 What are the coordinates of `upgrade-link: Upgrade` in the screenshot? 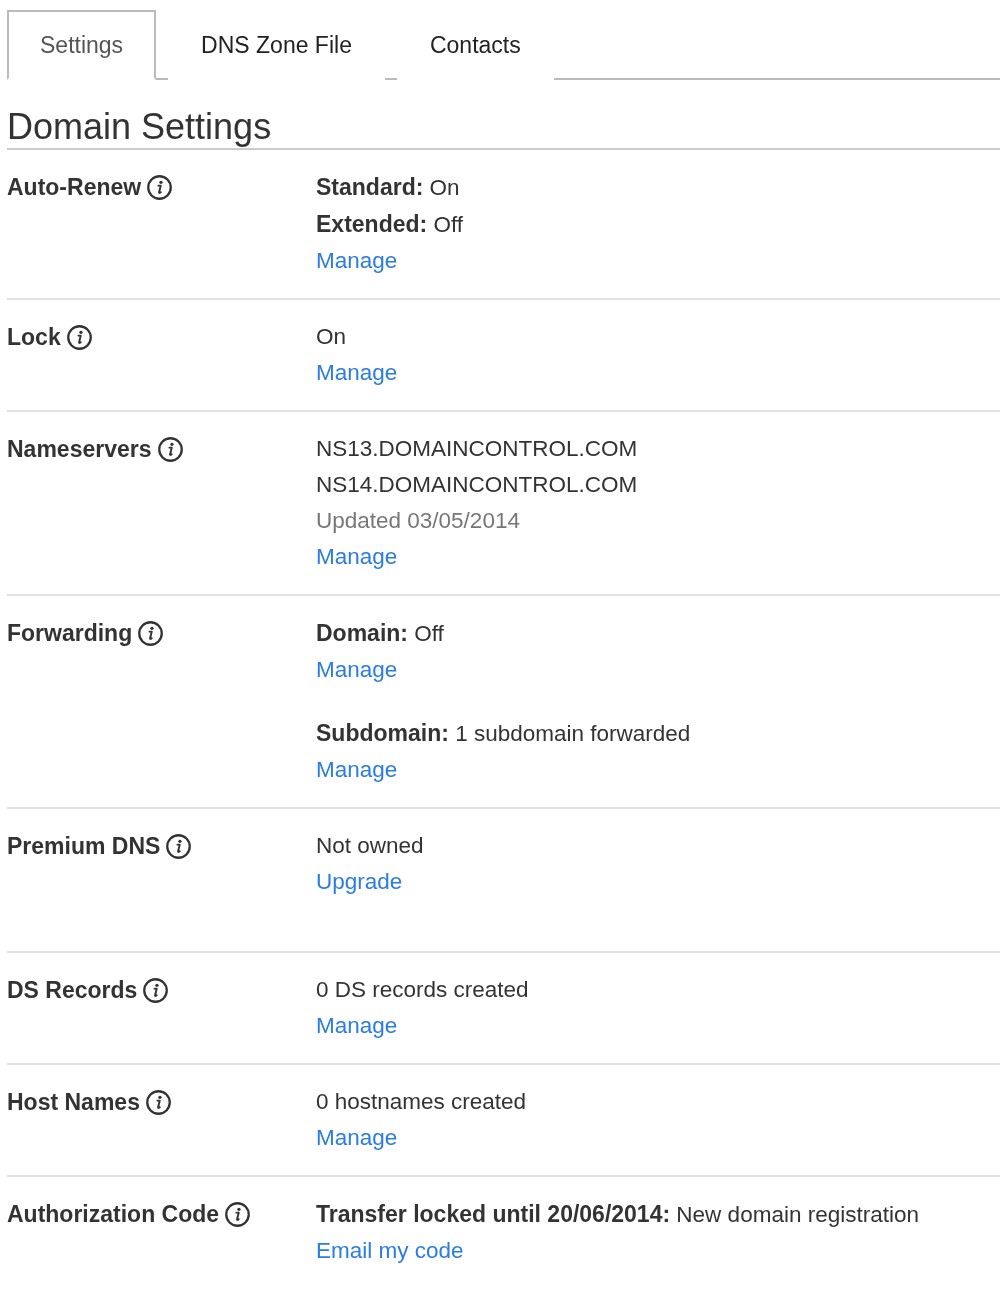 It's located at (359, 882).